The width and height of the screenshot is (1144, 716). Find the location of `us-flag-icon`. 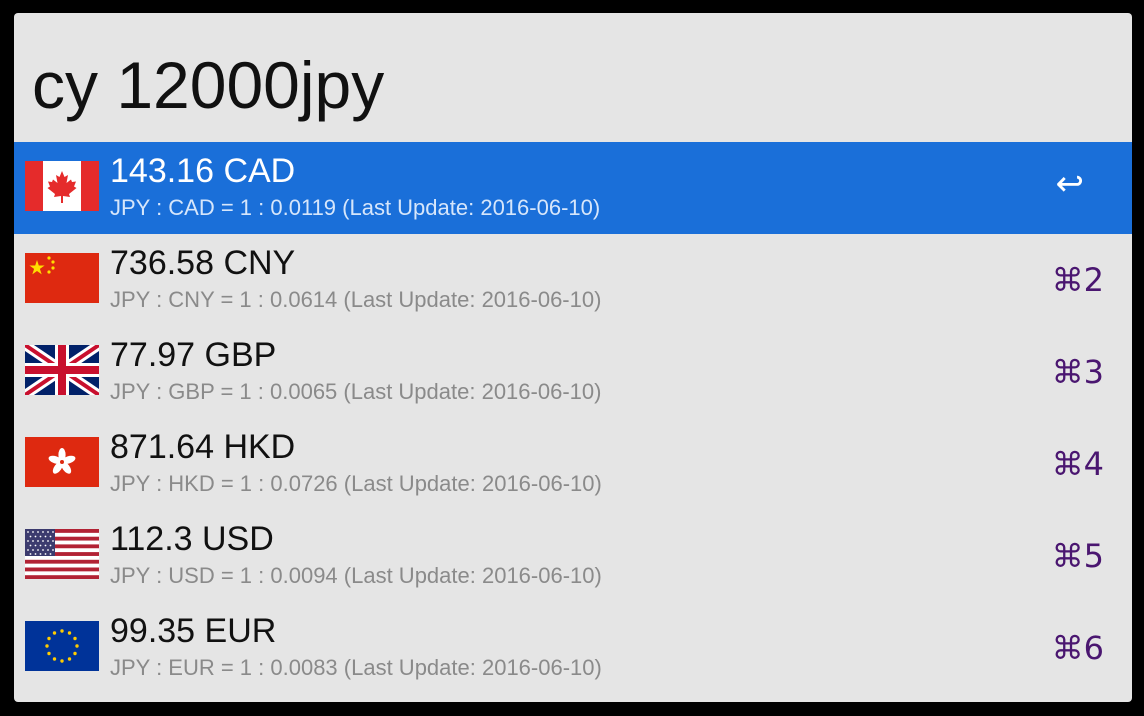

us-flag-icon is located at coordinates (62, 554).